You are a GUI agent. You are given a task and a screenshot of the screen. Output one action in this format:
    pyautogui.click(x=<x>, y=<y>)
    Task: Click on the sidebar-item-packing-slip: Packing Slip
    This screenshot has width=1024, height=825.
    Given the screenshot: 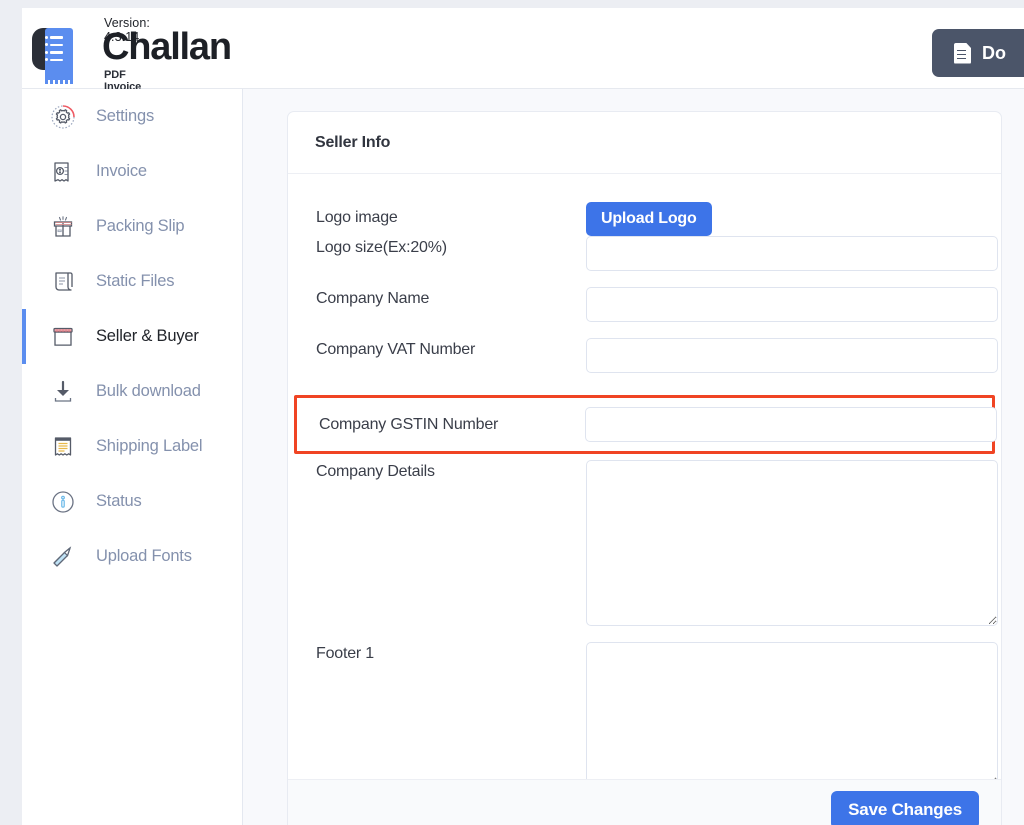 What is the action you would take?
    pyautogui.click(x=132, y=226)
    